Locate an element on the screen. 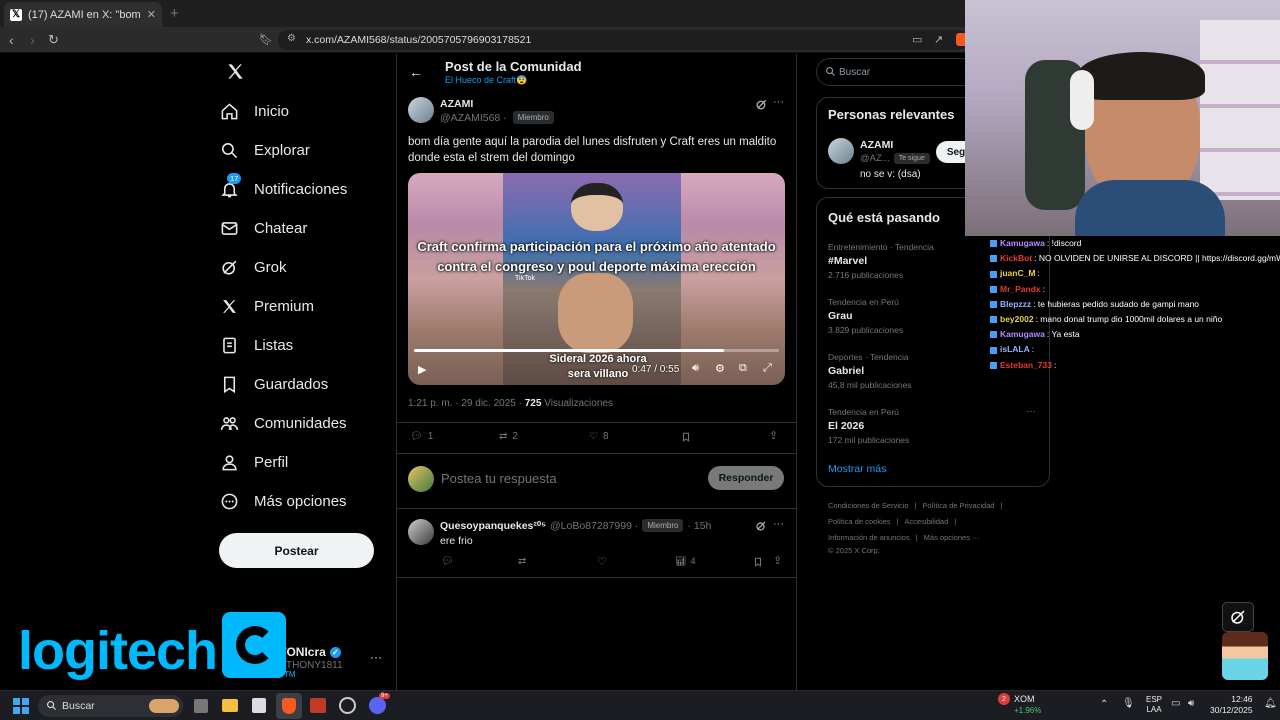 The height and width of the screenshot is (720, 1280). nav-mas-opciones: Más opciones is located at coordinates (282, 501).